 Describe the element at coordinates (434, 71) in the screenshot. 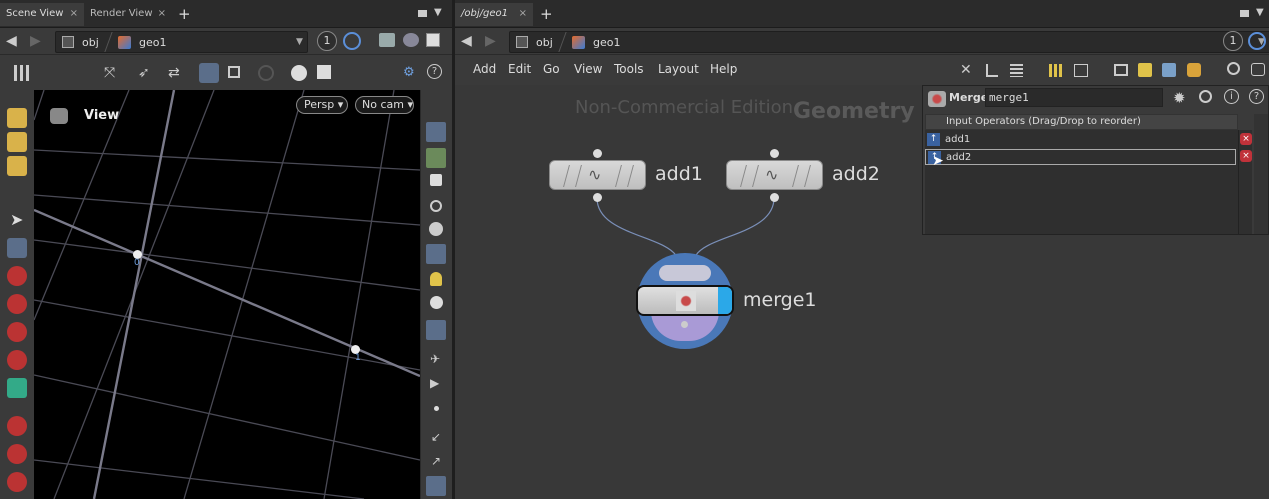

I see `help-icon: ?` at that location.